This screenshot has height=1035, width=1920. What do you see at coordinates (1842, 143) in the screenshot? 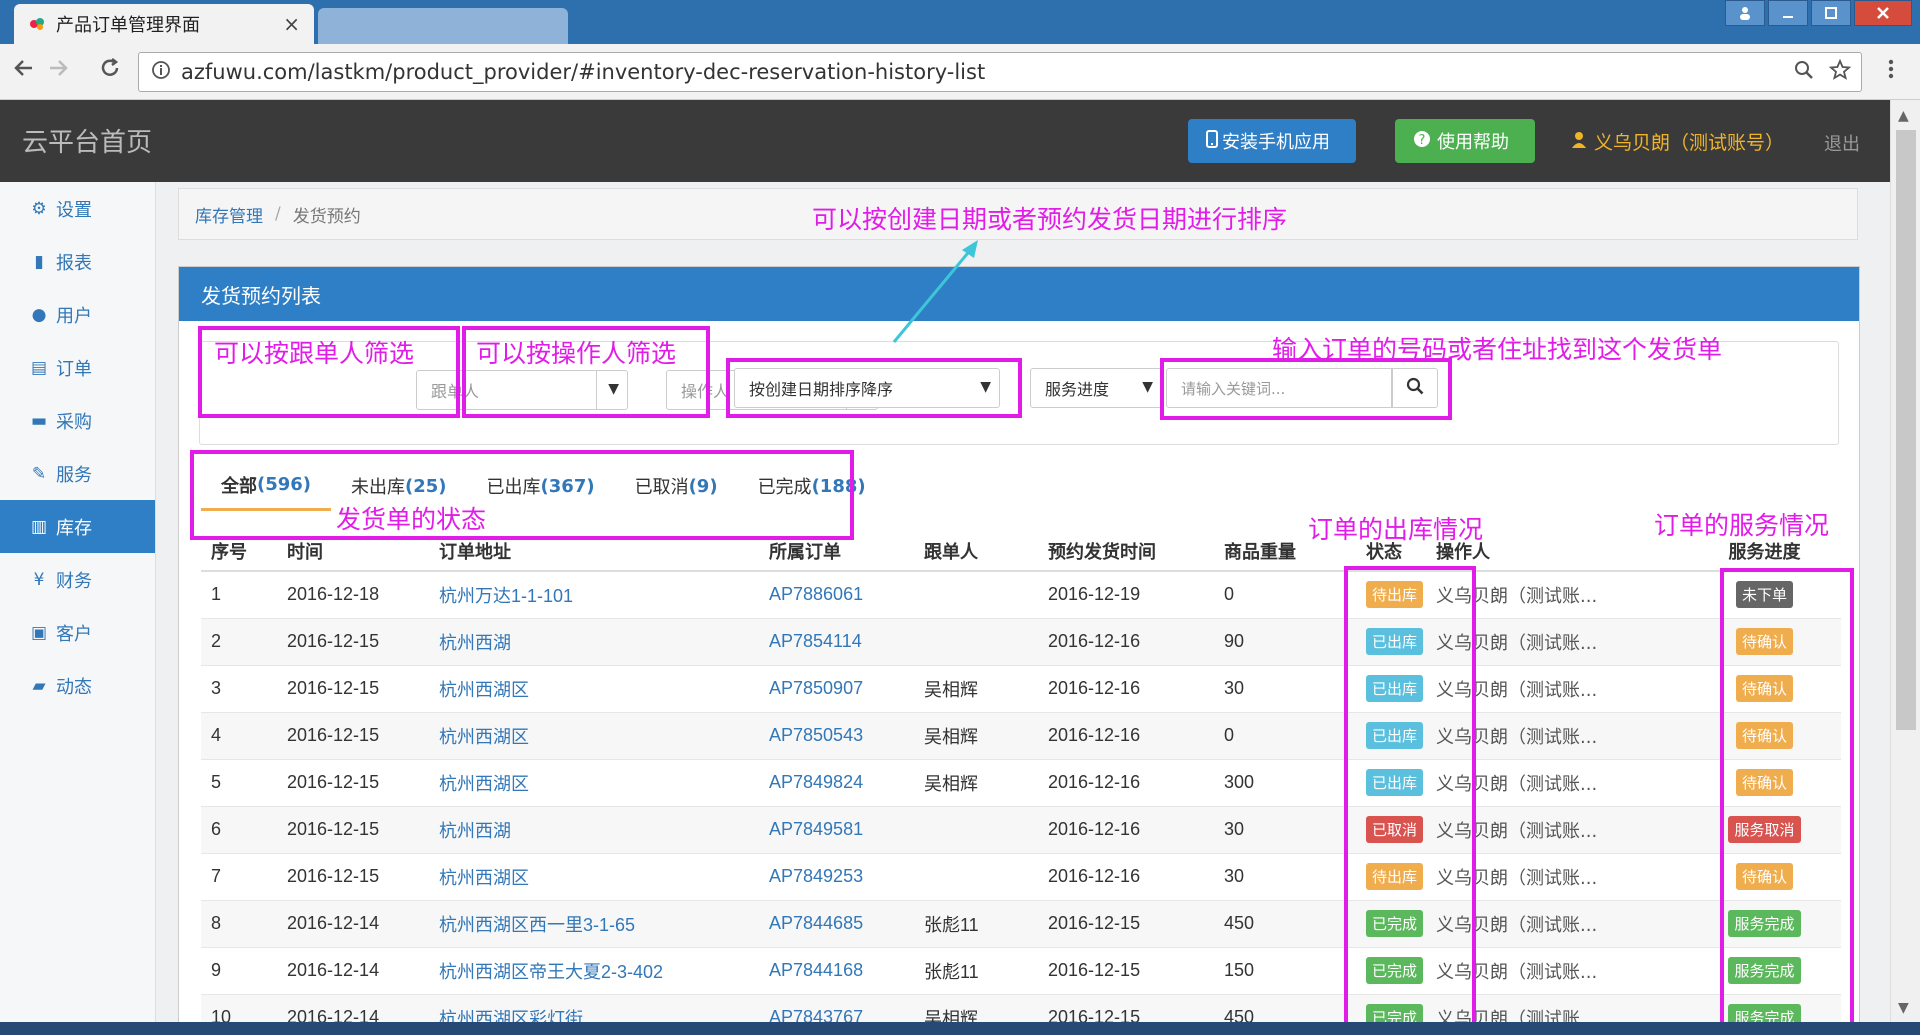
I see `logout-link: 退出` at bounding box center [1842, 143].